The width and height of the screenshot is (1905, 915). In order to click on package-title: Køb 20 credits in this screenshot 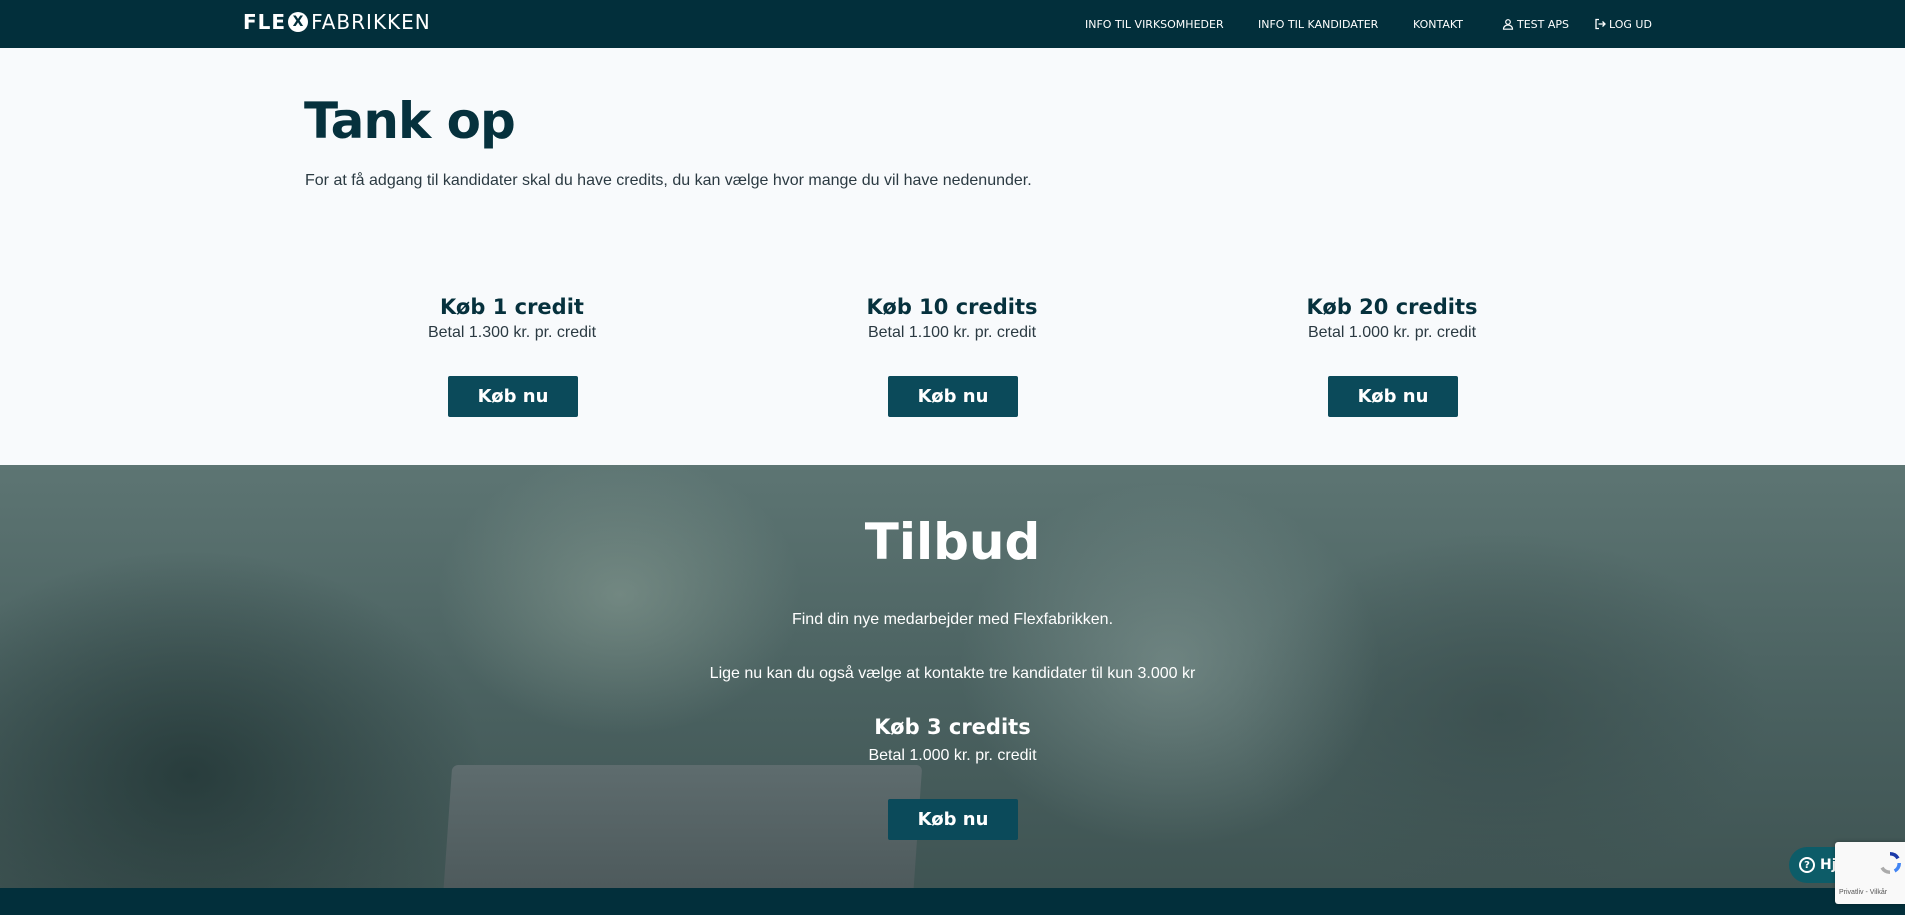, I will do `click(1392, 307)`.